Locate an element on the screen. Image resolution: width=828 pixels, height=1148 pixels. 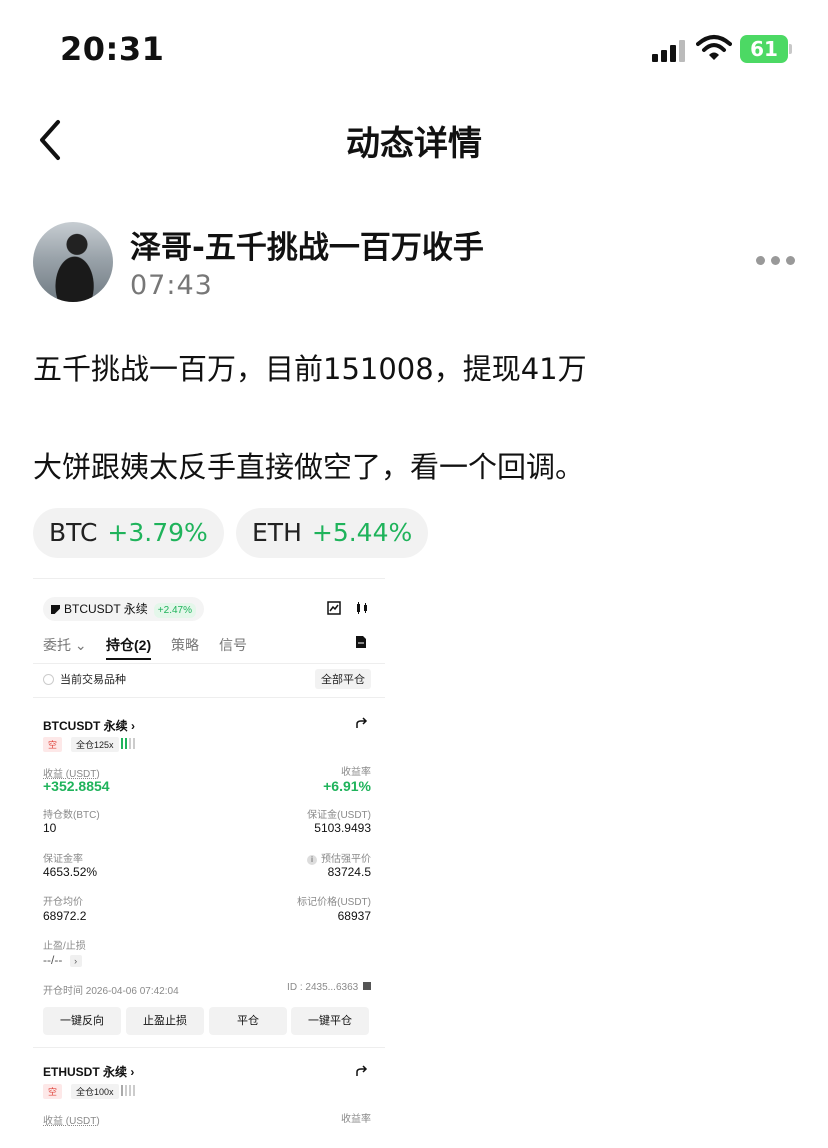
battery-level: 61 is located at coordinates (764, 49).